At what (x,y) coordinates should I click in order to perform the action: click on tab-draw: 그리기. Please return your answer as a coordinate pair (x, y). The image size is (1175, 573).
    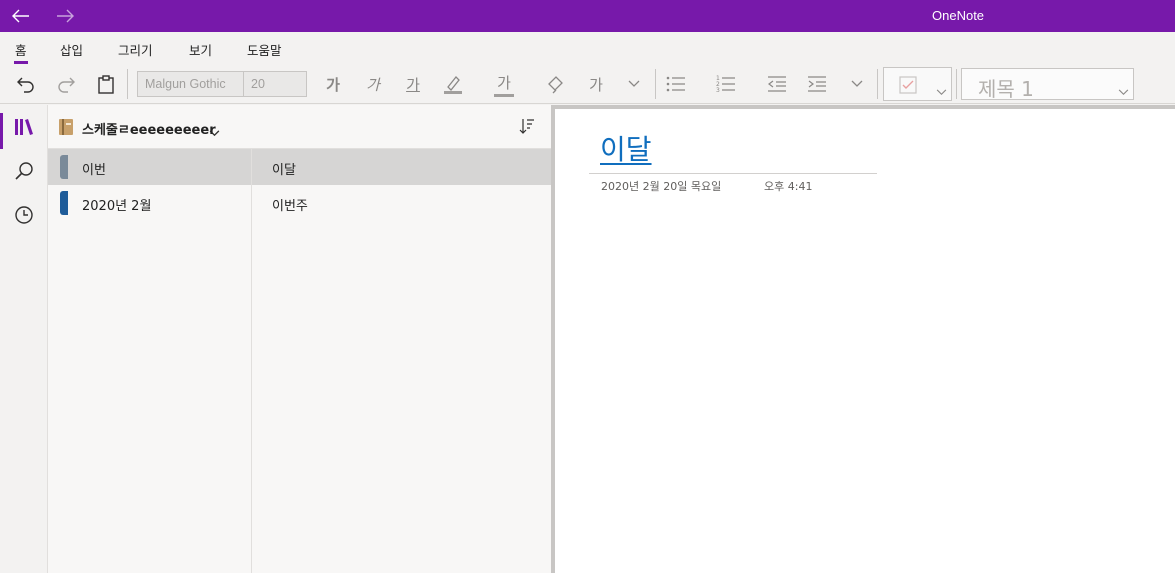
    Looking at the image, I should click on (135, 49).